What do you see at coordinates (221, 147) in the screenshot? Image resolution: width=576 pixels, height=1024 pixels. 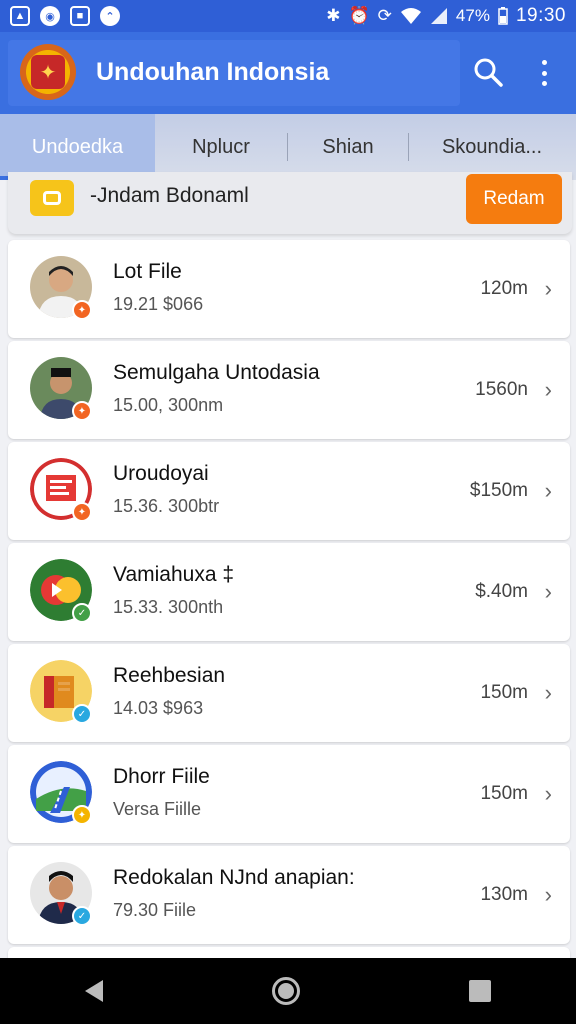 I see `tab-nplucr: Nplucr` at bounding box center [221, 147].